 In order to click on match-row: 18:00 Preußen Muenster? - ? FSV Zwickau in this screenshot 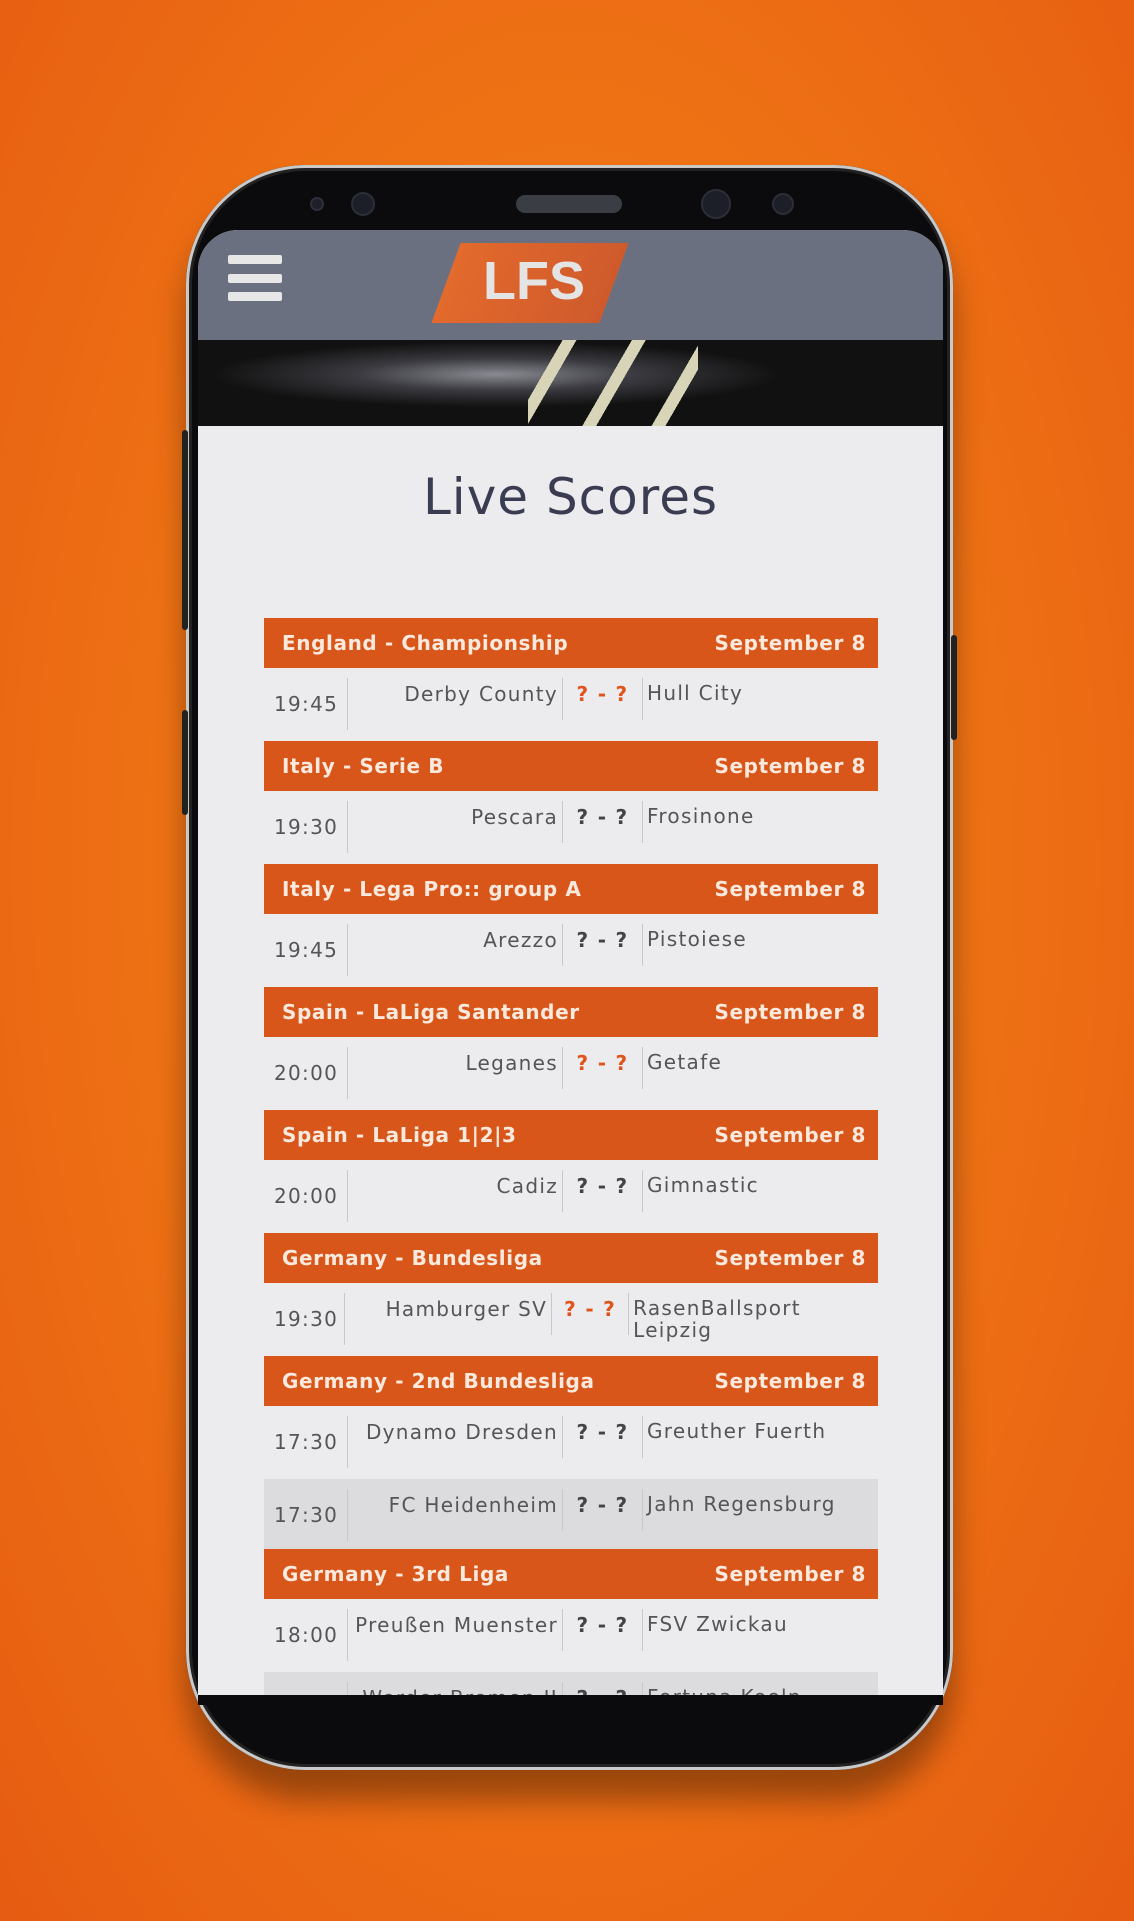, I will do `click(571, 1635)`.